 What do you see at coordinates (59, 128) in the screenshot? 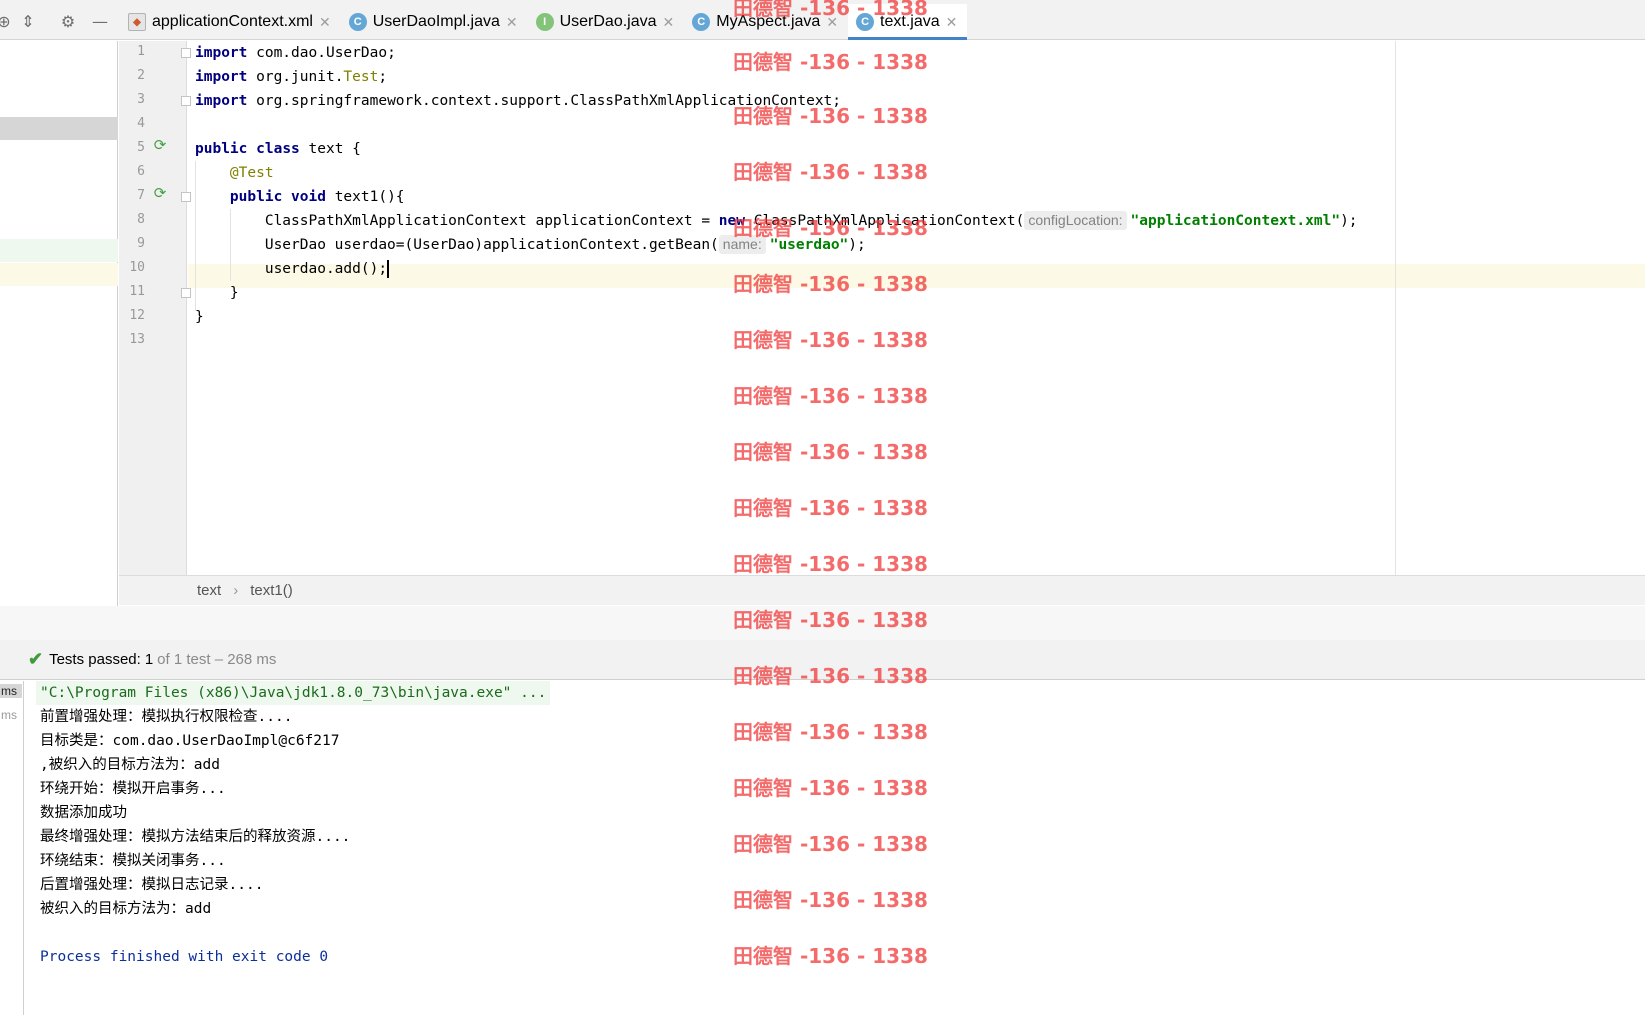
I see `project-tree-selected-row` at bounding box center [59, 128].